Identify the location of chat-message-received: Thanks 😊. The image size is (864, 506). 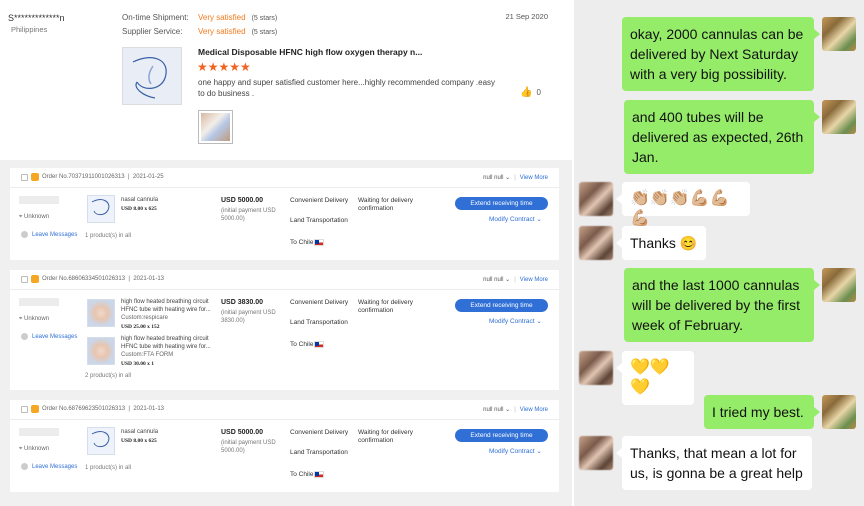
(661, 243).